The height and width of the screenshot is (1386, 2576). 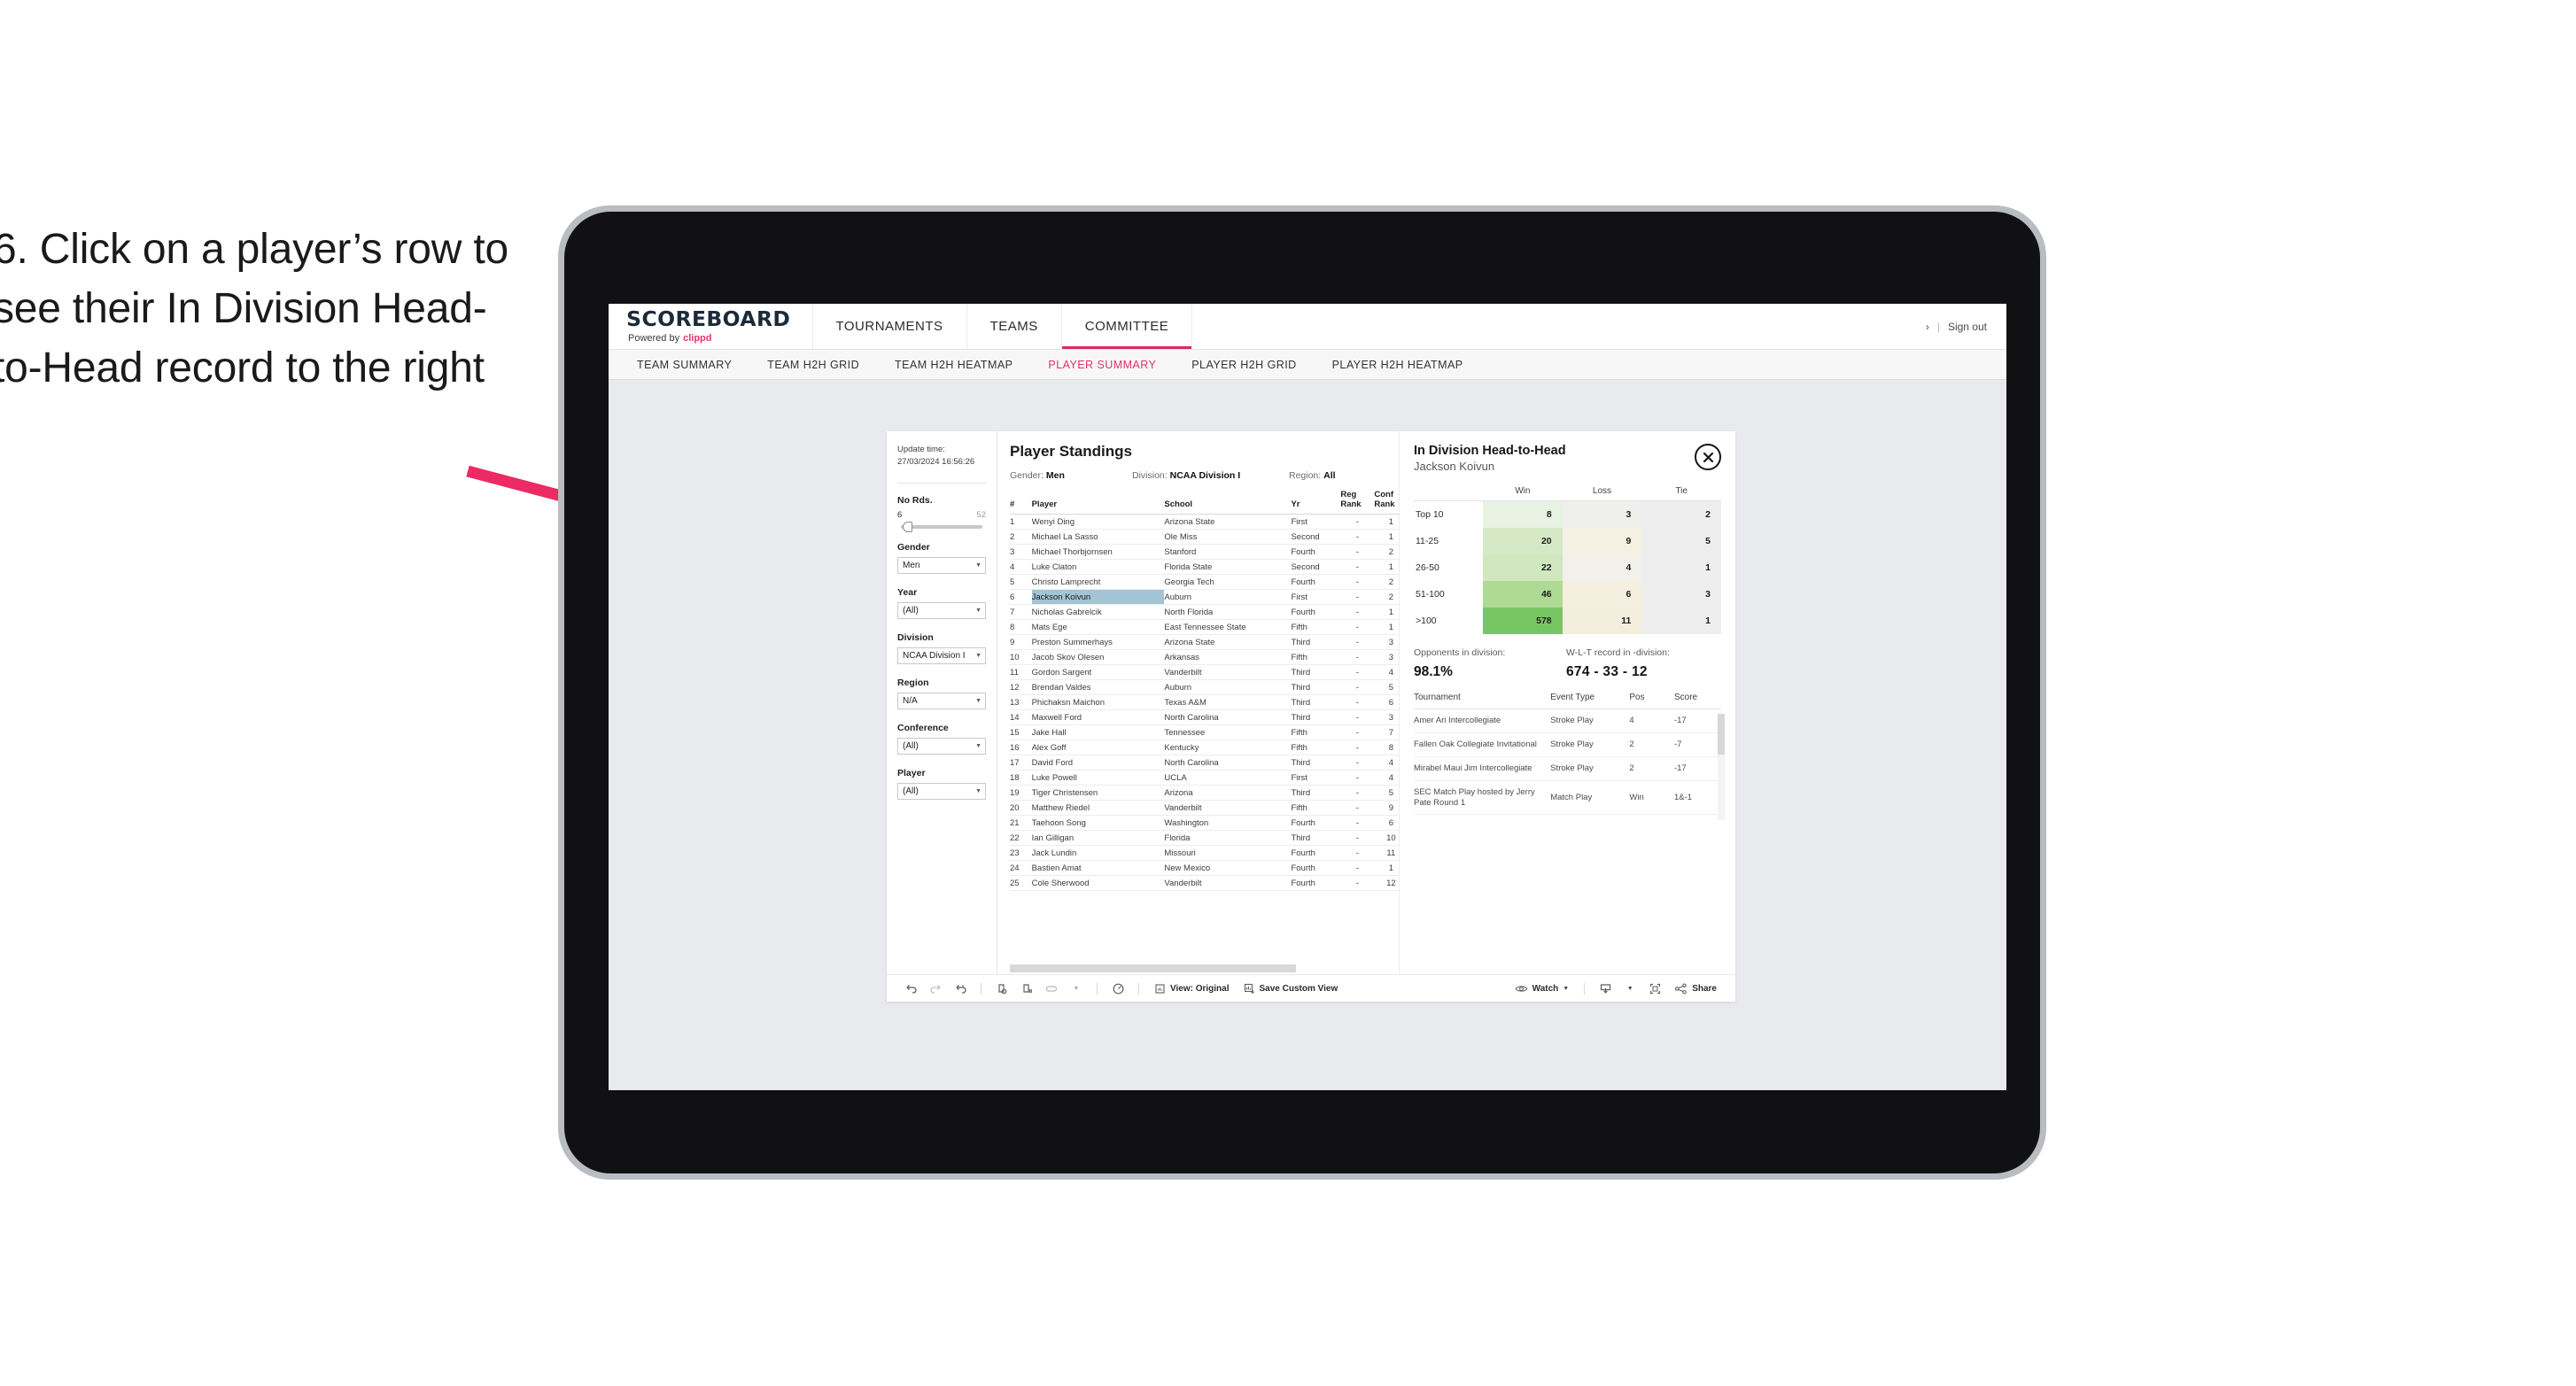 What do you see at coordinates (1001, 989) in the screenshot?
I see `refresh-icon` at bounding box center [1001, 989].